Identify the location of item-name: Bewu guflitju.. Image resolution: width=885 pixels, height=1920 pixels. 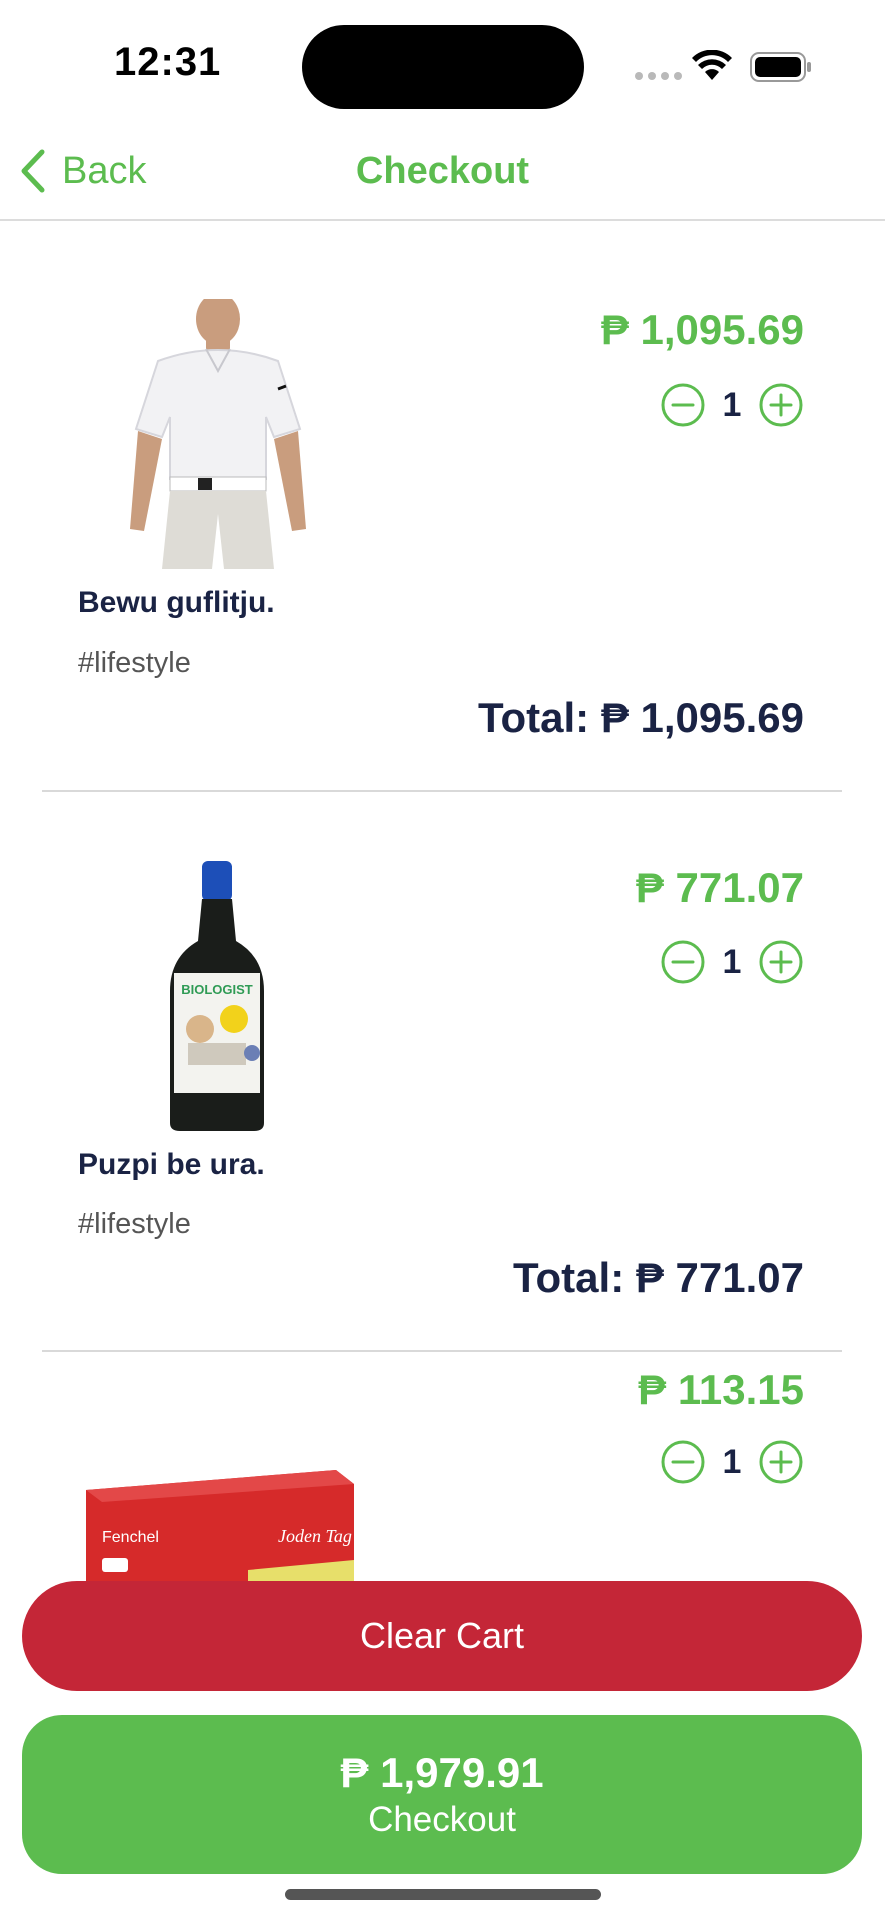
(176, 602).